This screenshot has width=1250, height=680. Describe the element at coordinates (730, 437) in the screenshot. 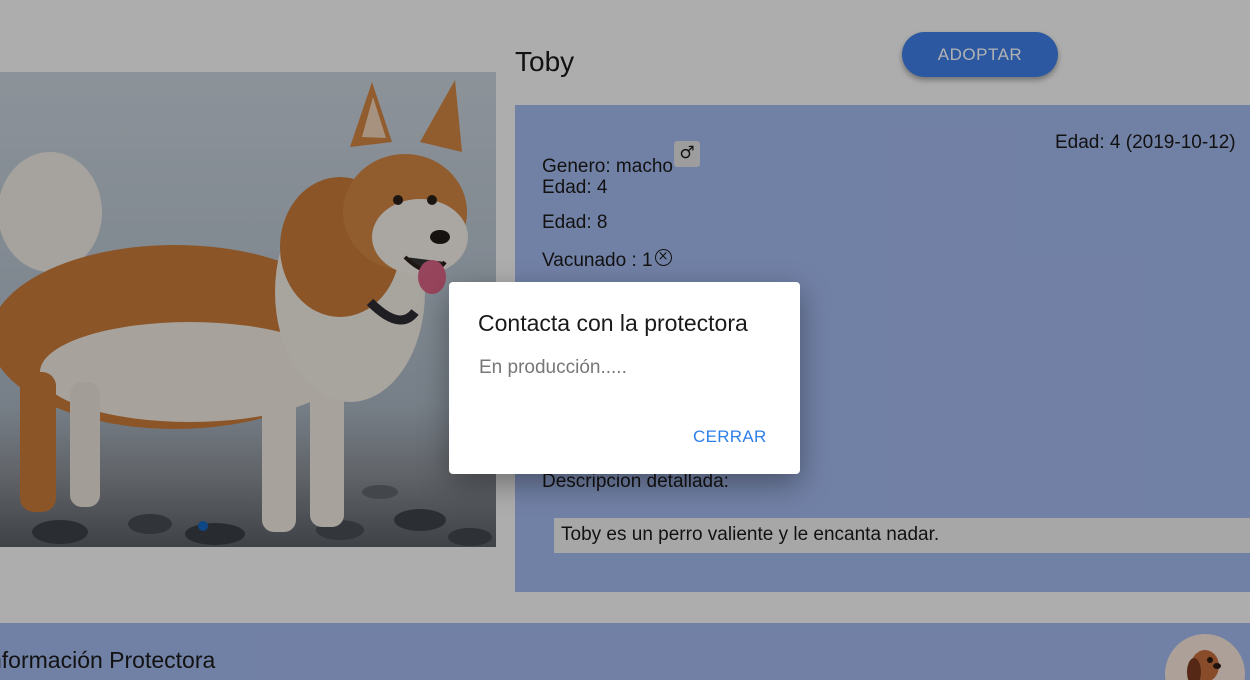

I see `close-button: CERRAR` at that location.